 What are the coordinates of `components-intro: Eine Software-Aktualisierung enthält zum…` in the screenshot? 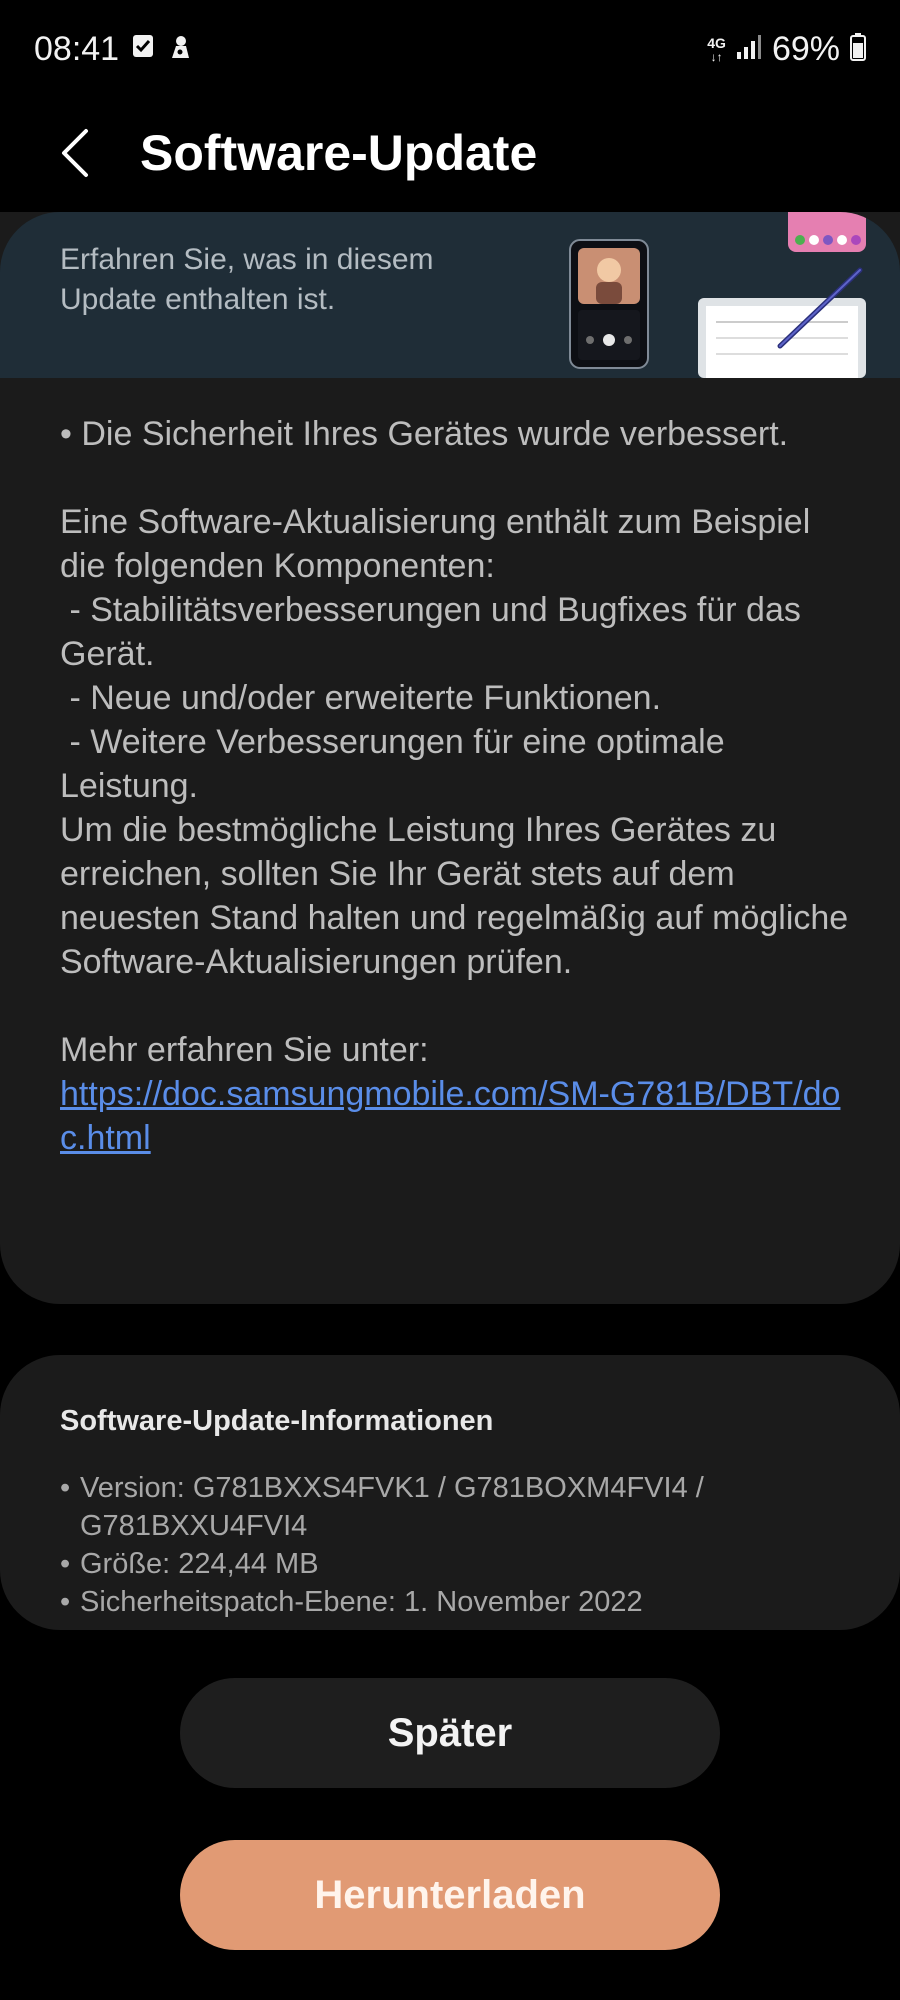 It's located at (435, 544).